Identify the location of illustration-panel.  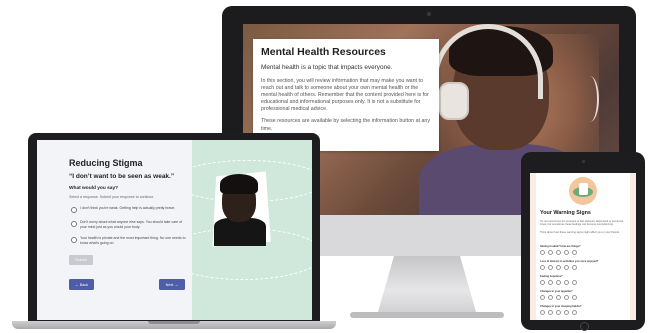
(252, 230).